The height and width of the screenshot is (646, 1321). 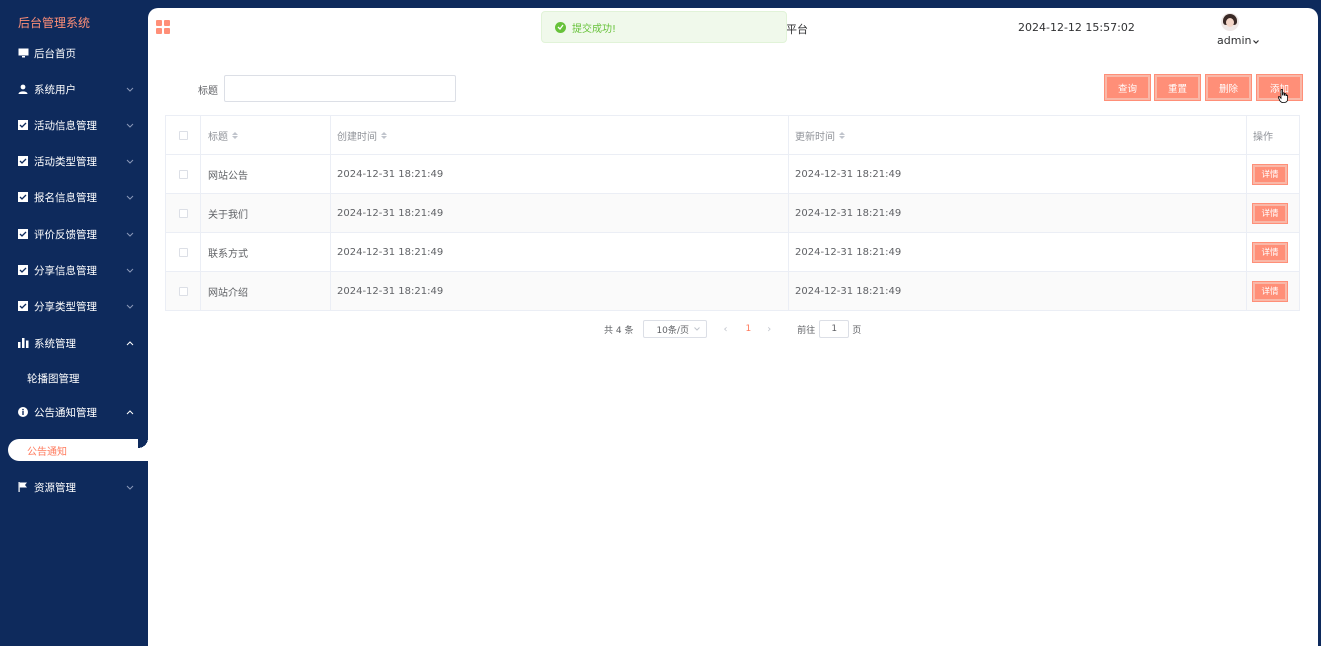 I want to click on menu-grid-icon, so click(x=163, y=27).